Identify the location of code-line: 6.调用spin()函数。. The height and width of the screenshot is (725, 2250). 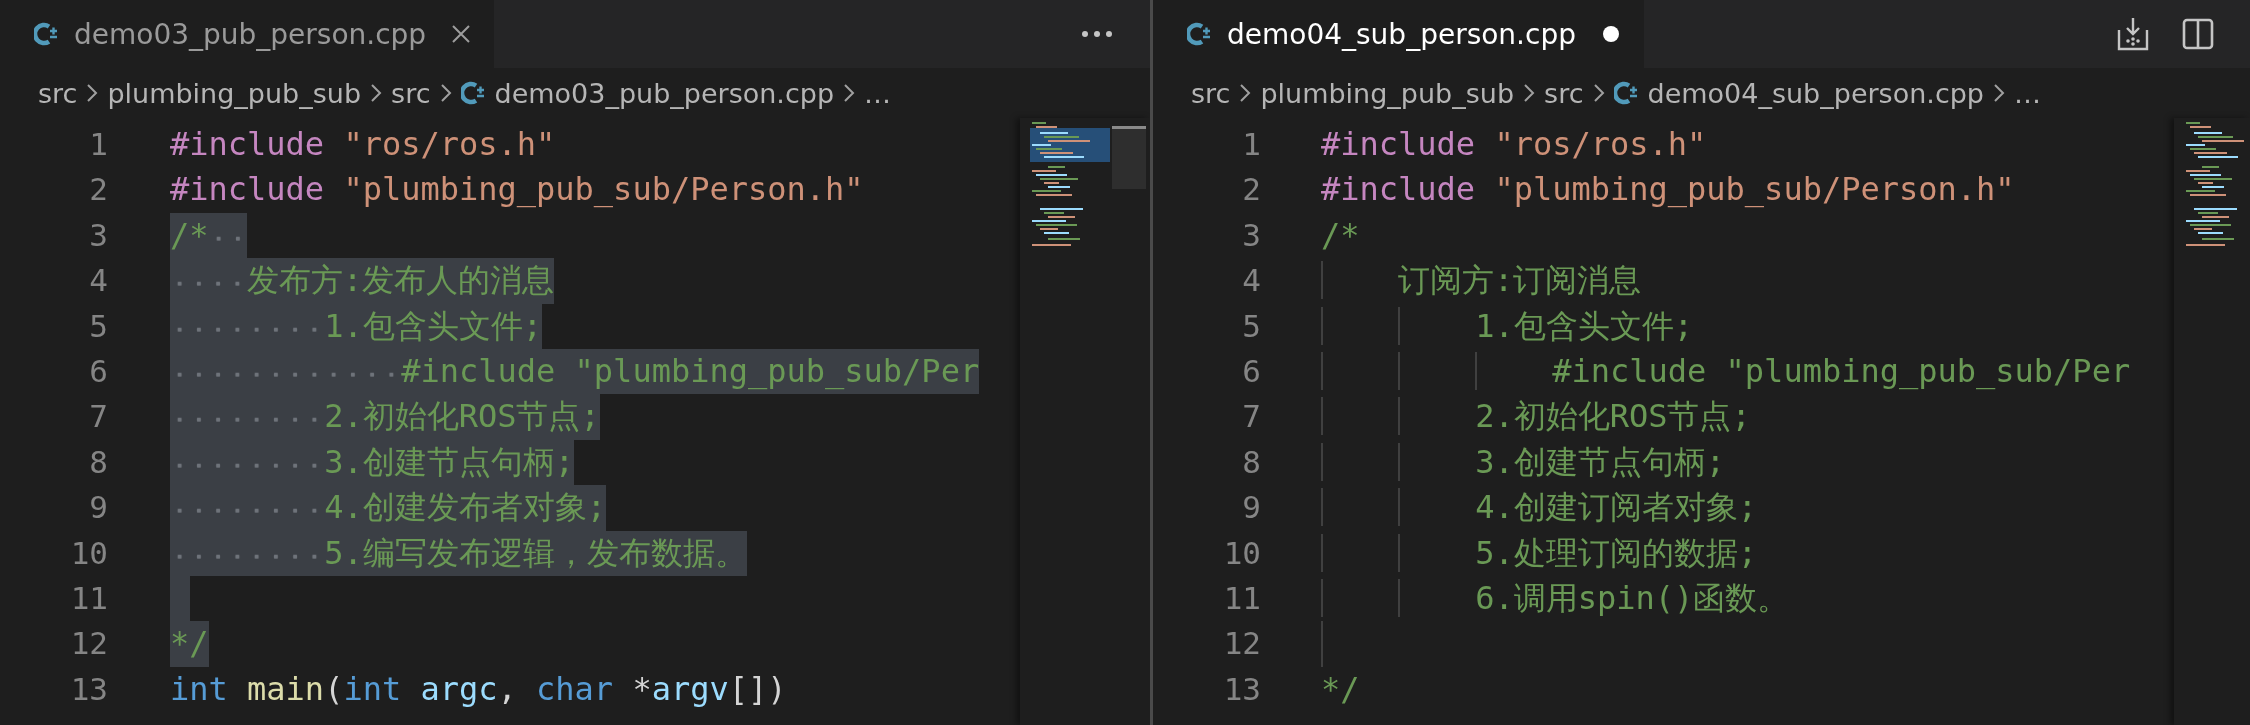
(1555, 598).